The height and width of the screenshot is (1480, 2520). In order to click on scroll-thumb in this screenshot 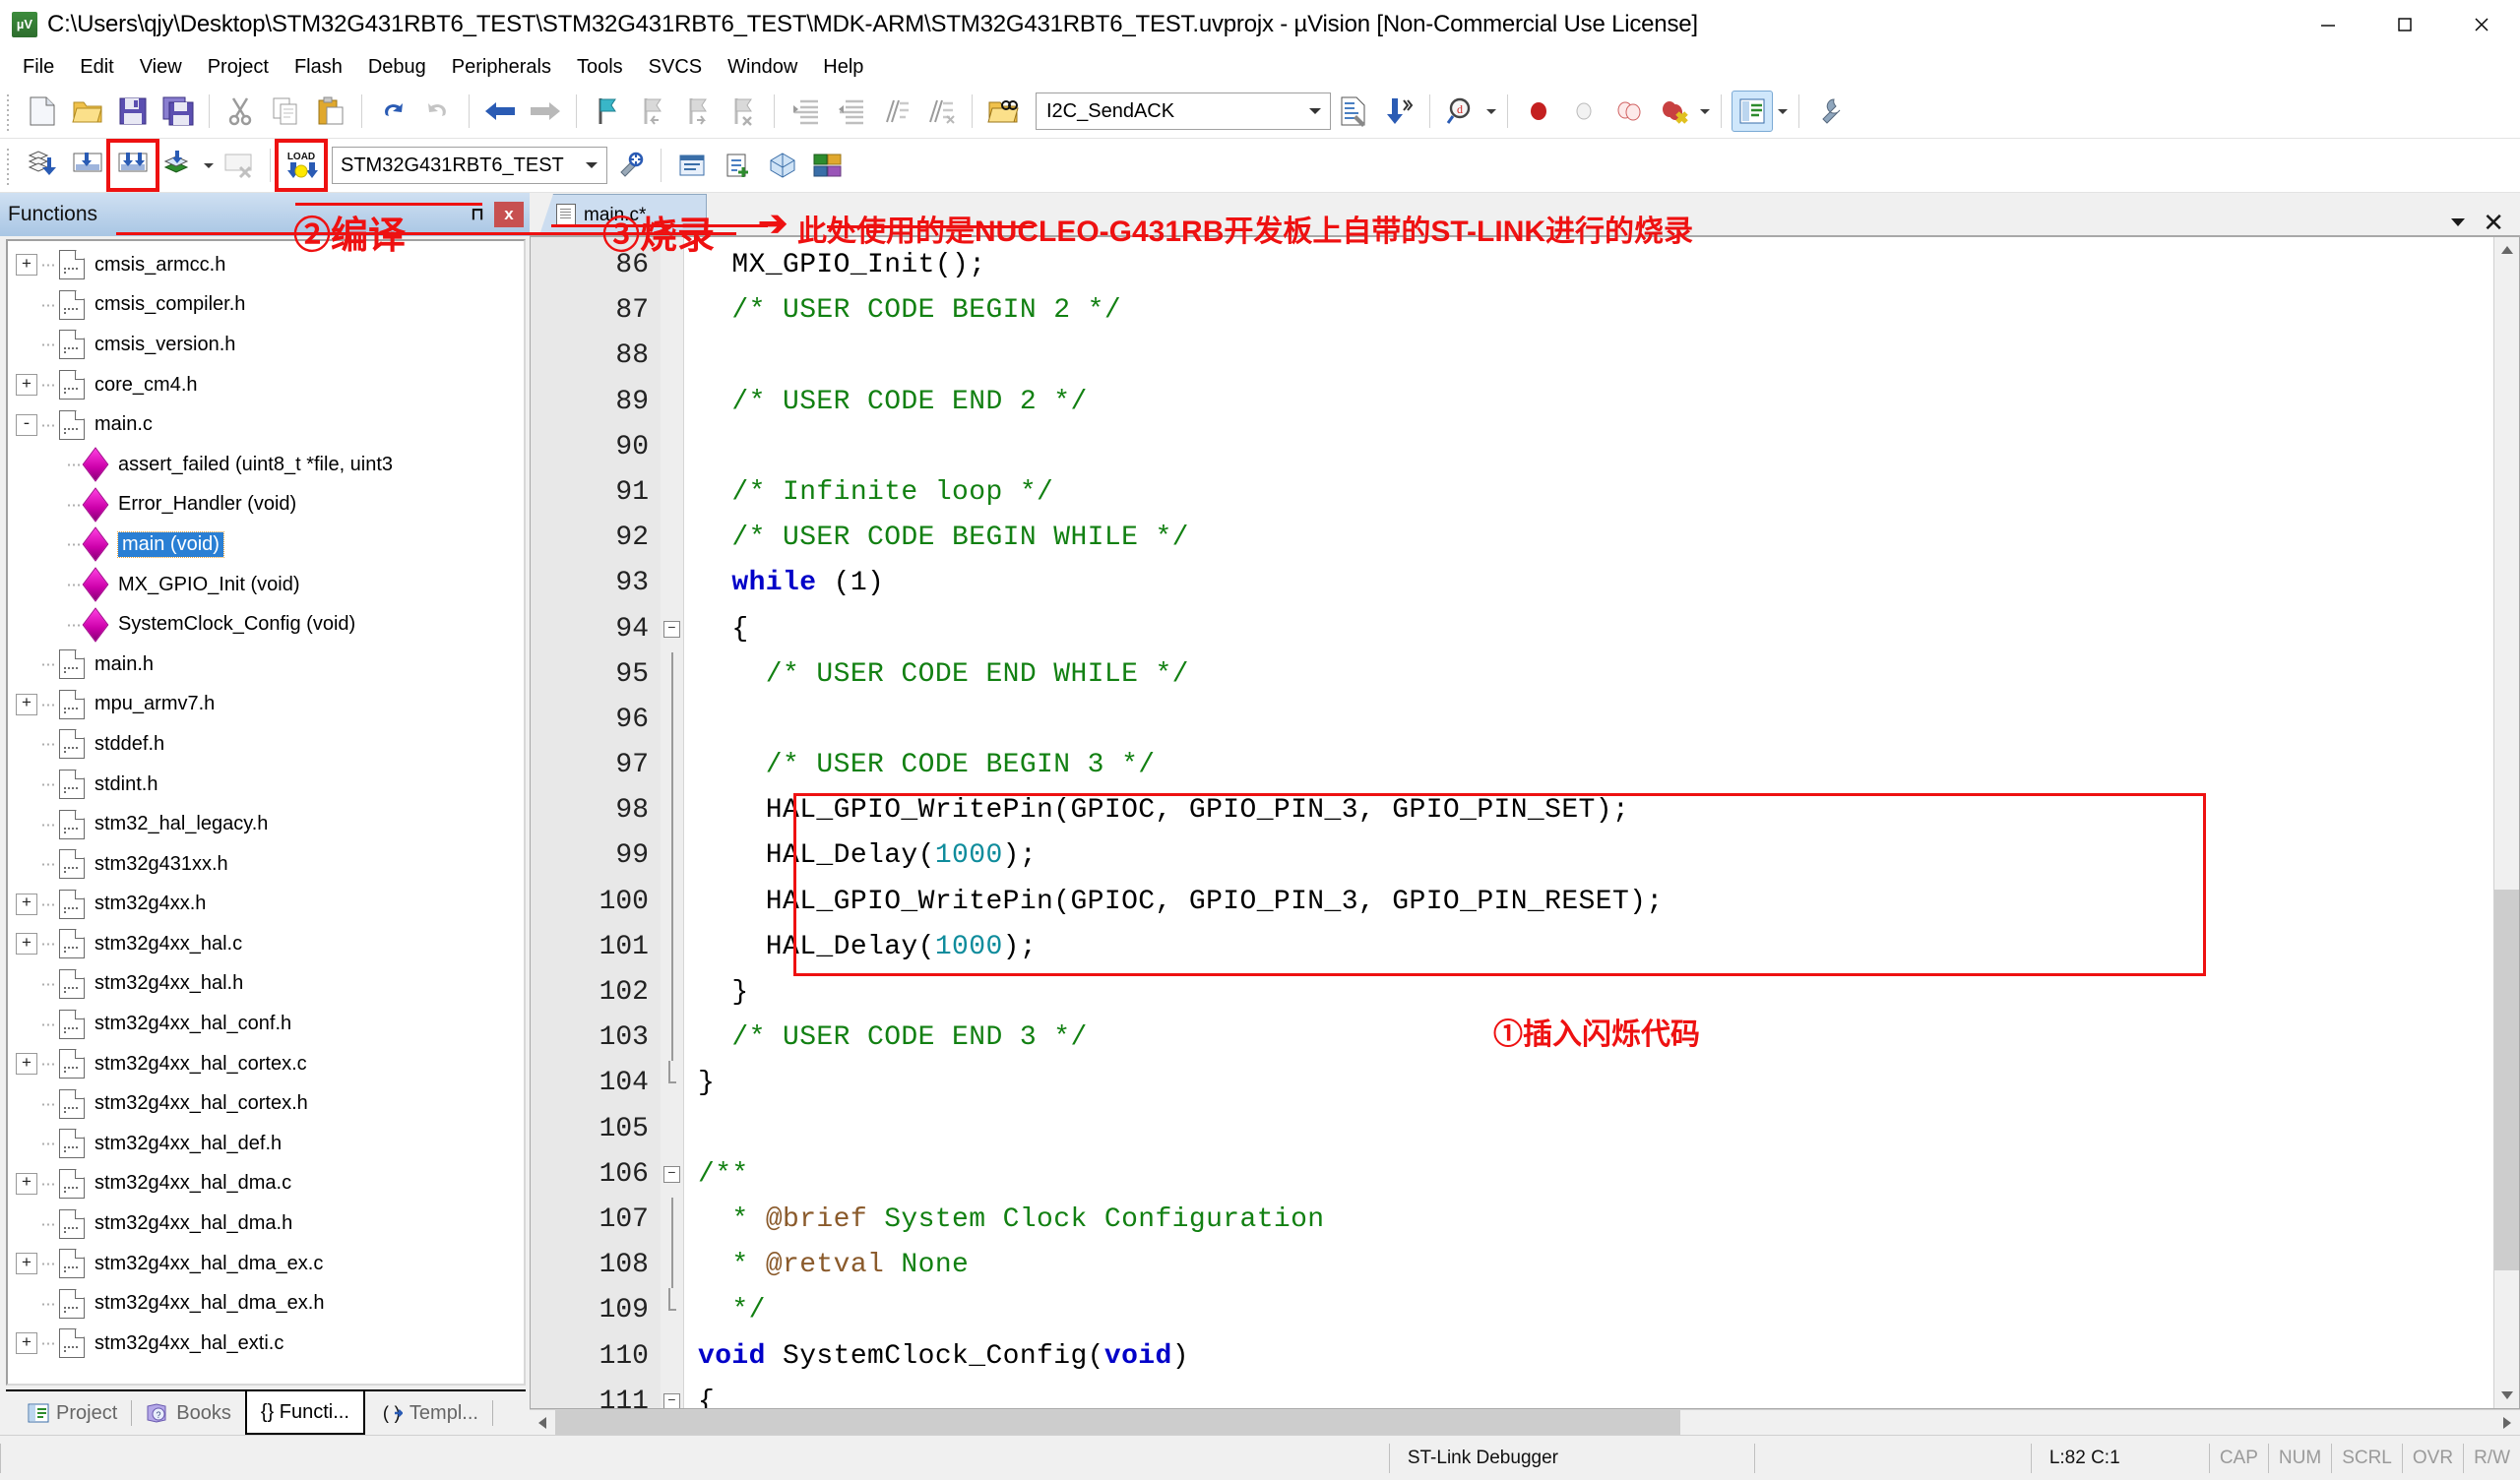, I will do `click(2506, 1081)`.